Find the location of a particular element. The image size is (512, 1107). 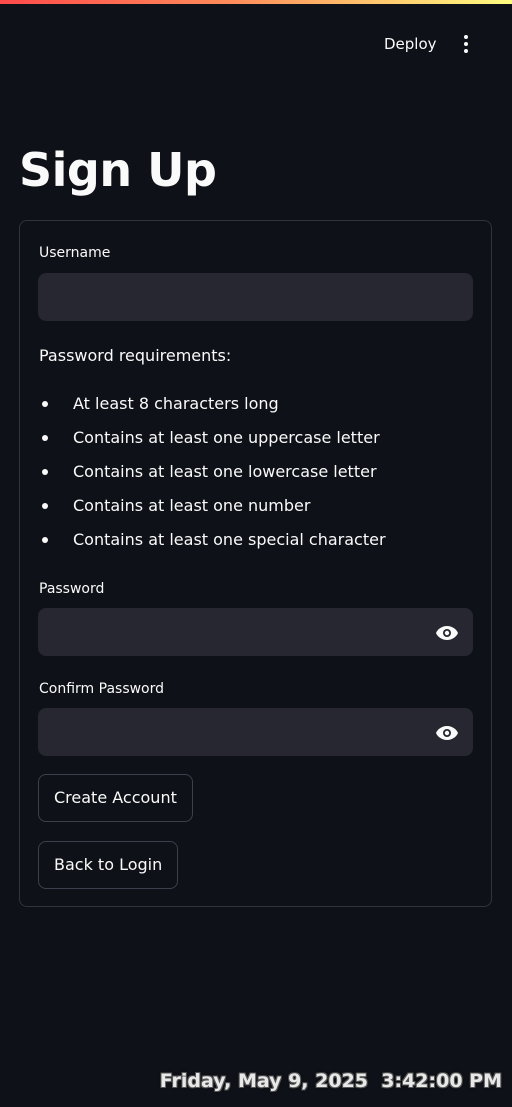

username-field-container is located at coordinates (255, 297).